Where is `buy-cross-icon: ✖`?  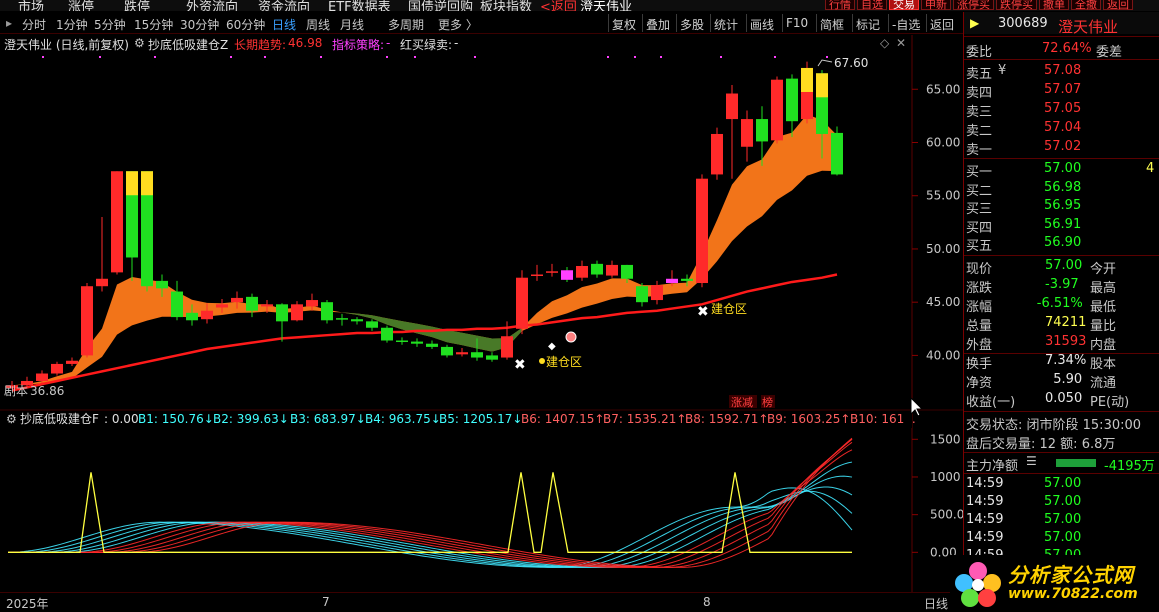
buy-cross-icon: ✖ is located at coordinates (703, 312).